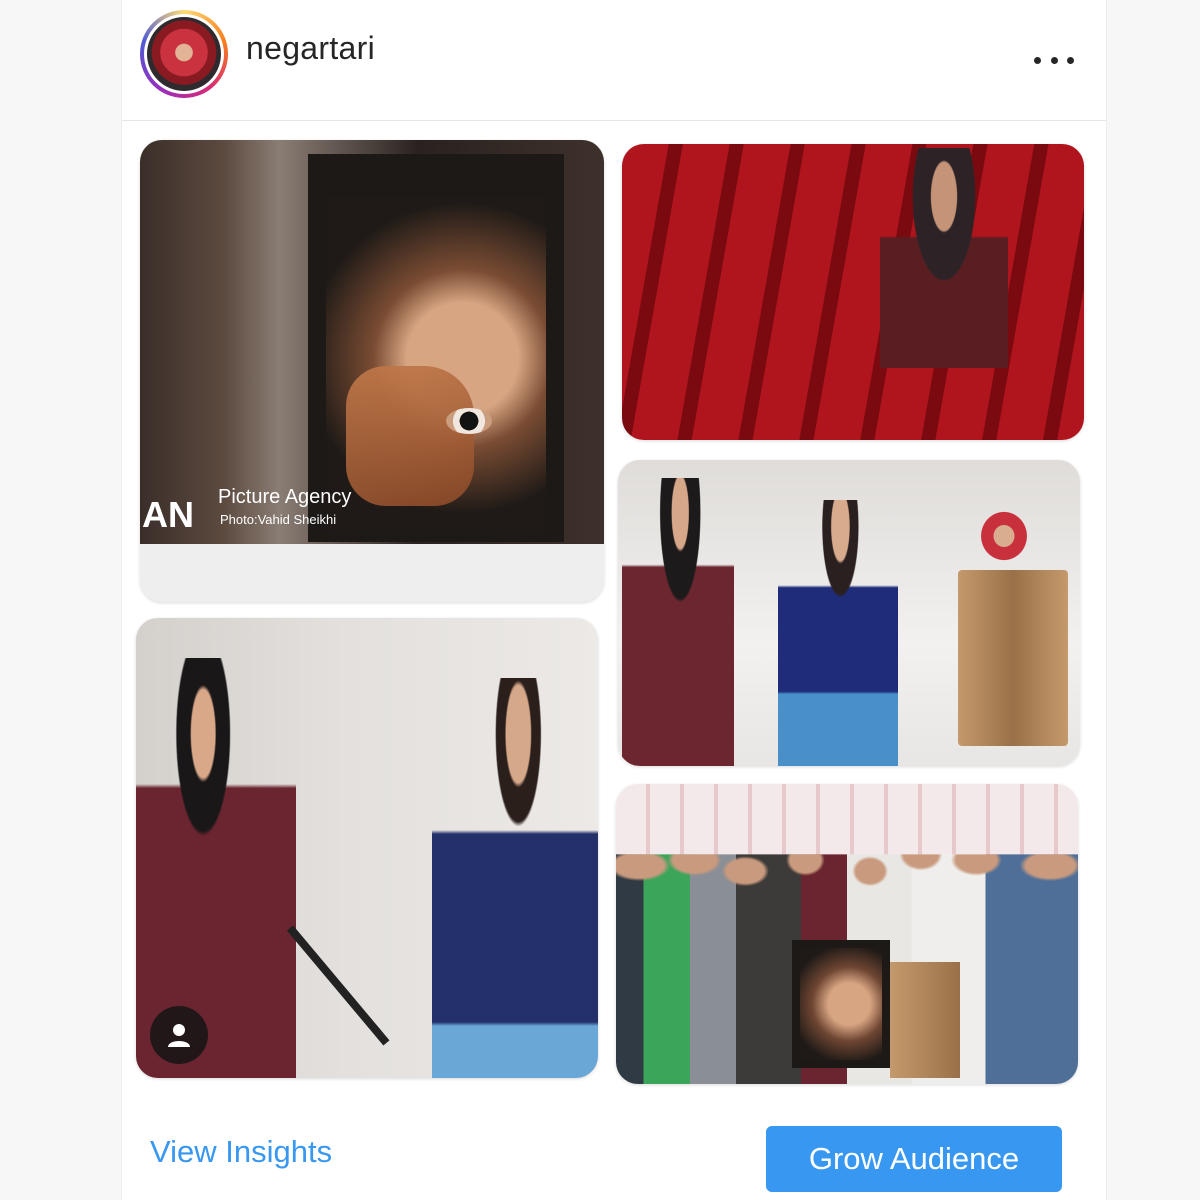 The width and height of the screenshot is (1200, 1200). Describe the element at coordinates (241, 1152) in the screenshot. I see `view-insights-link: View Insights` at that location.